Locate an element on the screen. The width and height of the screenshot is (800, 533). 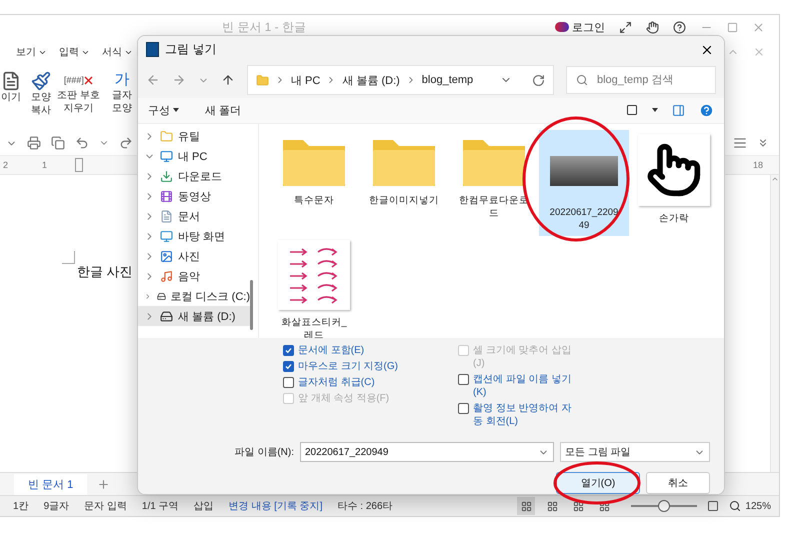
command-button: 새 폴더 is located at coordinates (223, 110).